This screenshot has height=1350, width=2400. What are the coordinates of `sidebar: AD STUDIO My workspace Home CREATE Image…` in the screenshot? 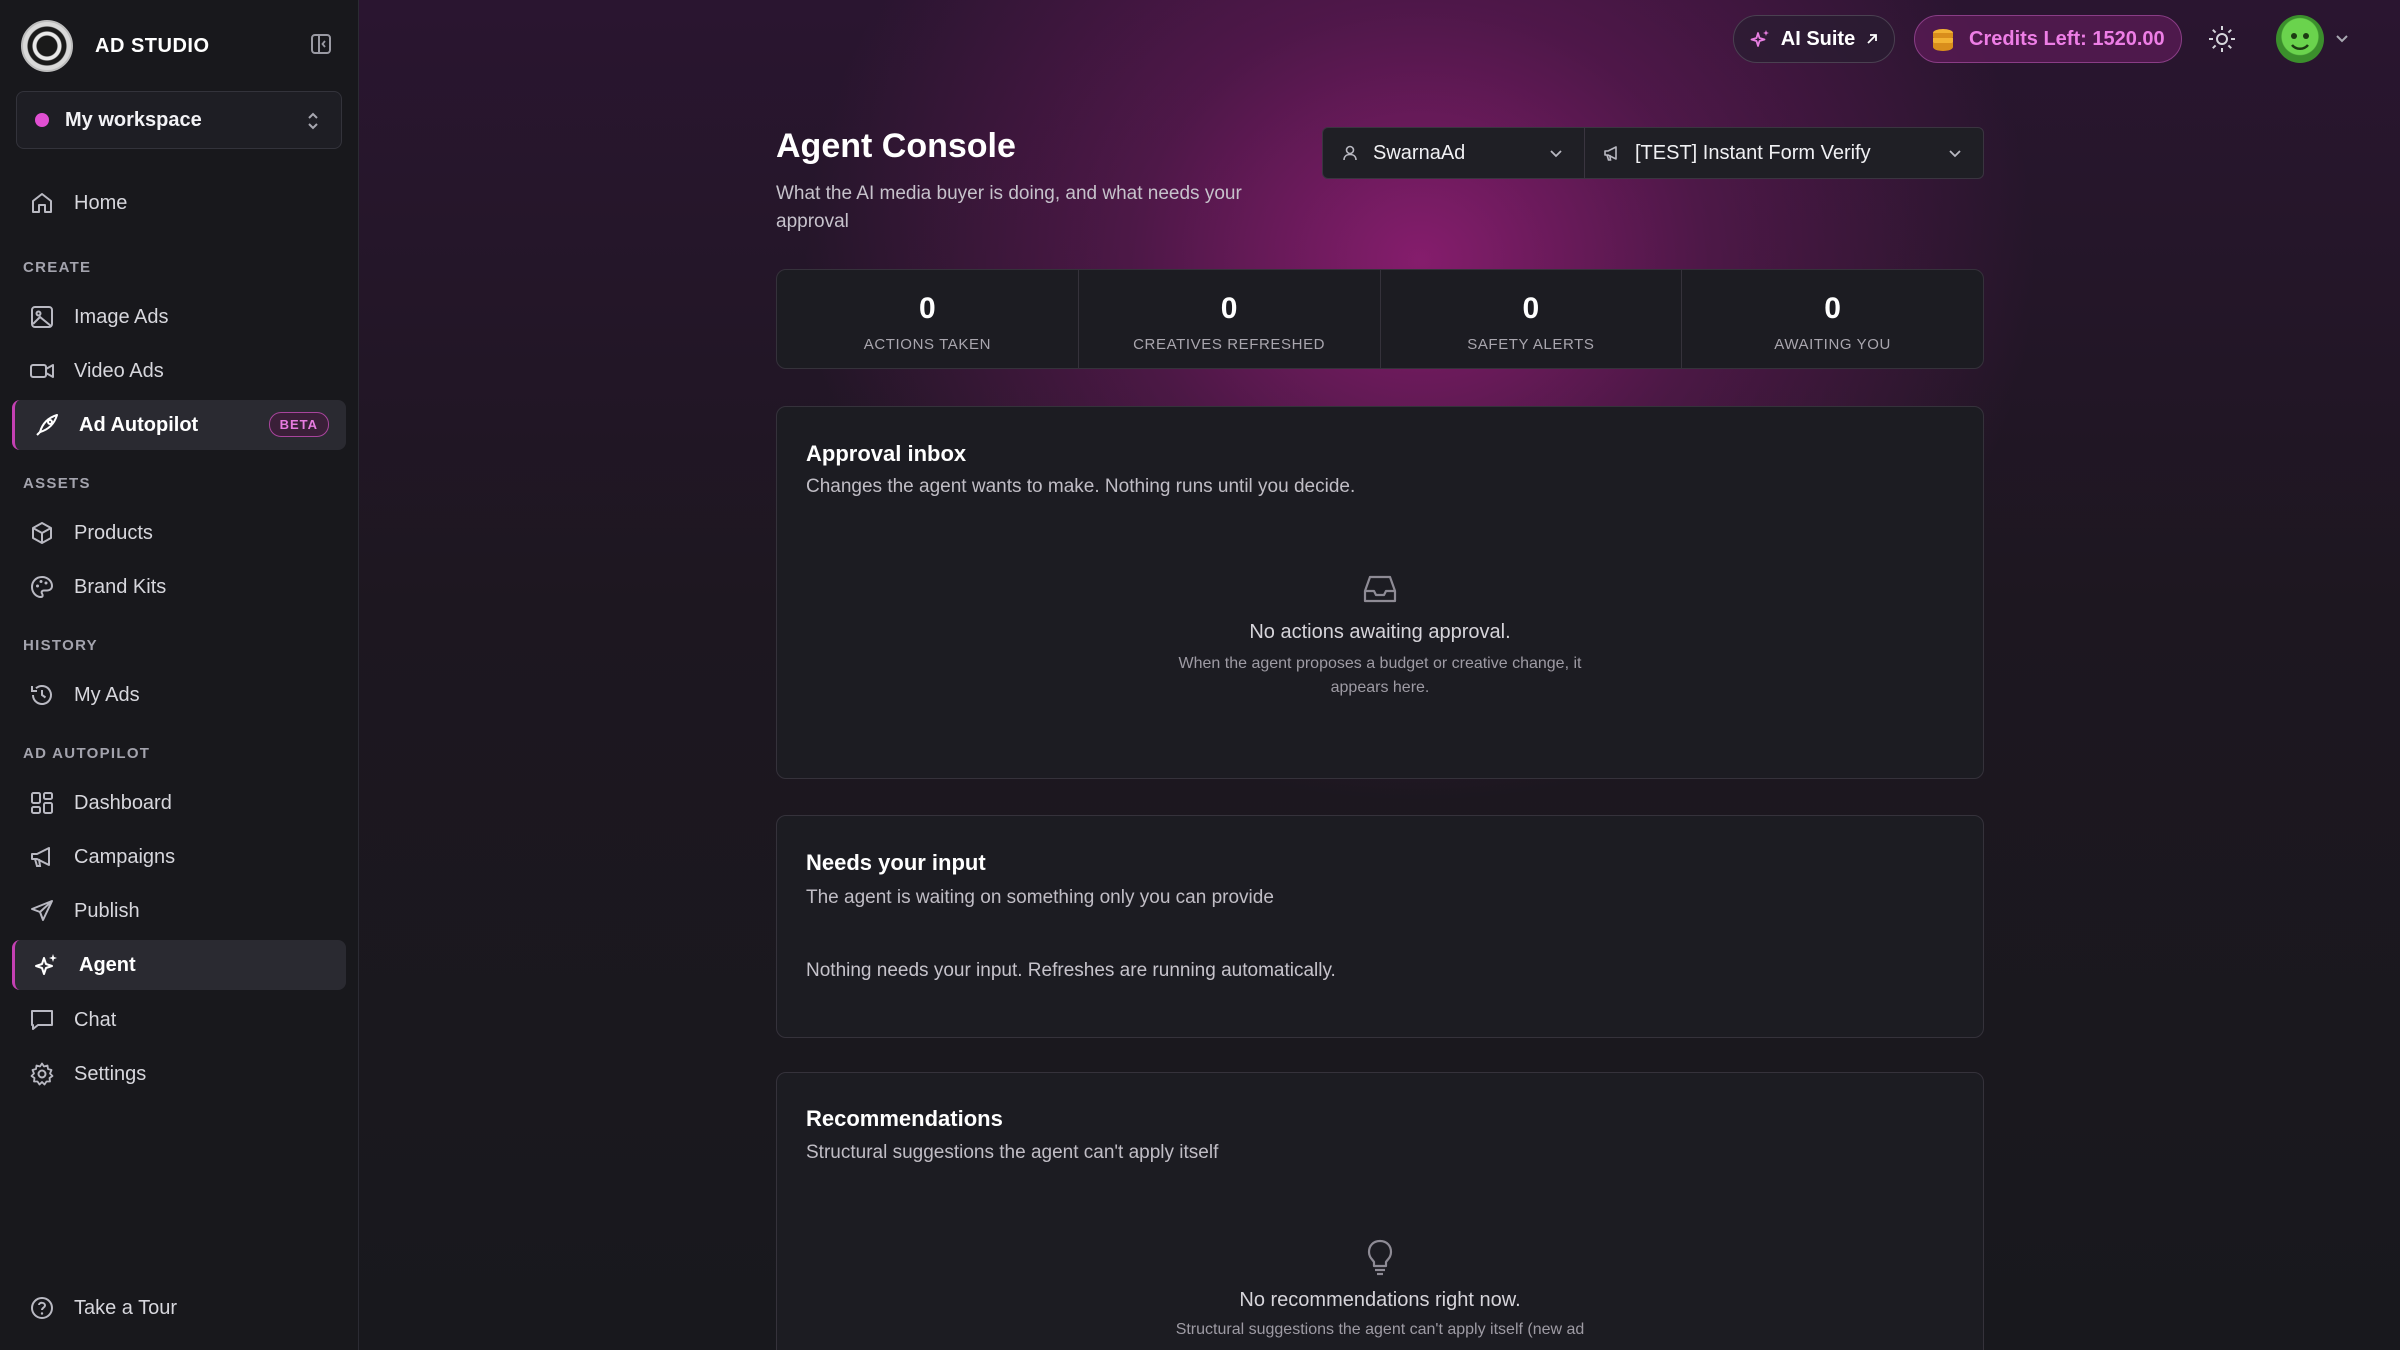 It's located at (179, 675).